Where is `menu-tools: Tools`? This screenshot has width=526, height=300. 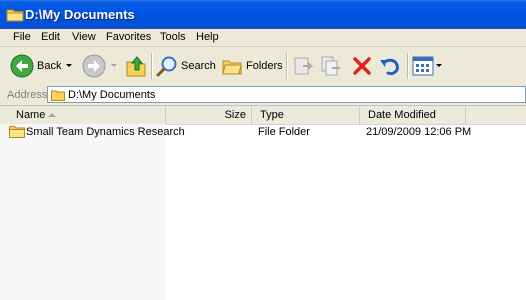
menu-tools: Tools is located at coordinates (173, 37).